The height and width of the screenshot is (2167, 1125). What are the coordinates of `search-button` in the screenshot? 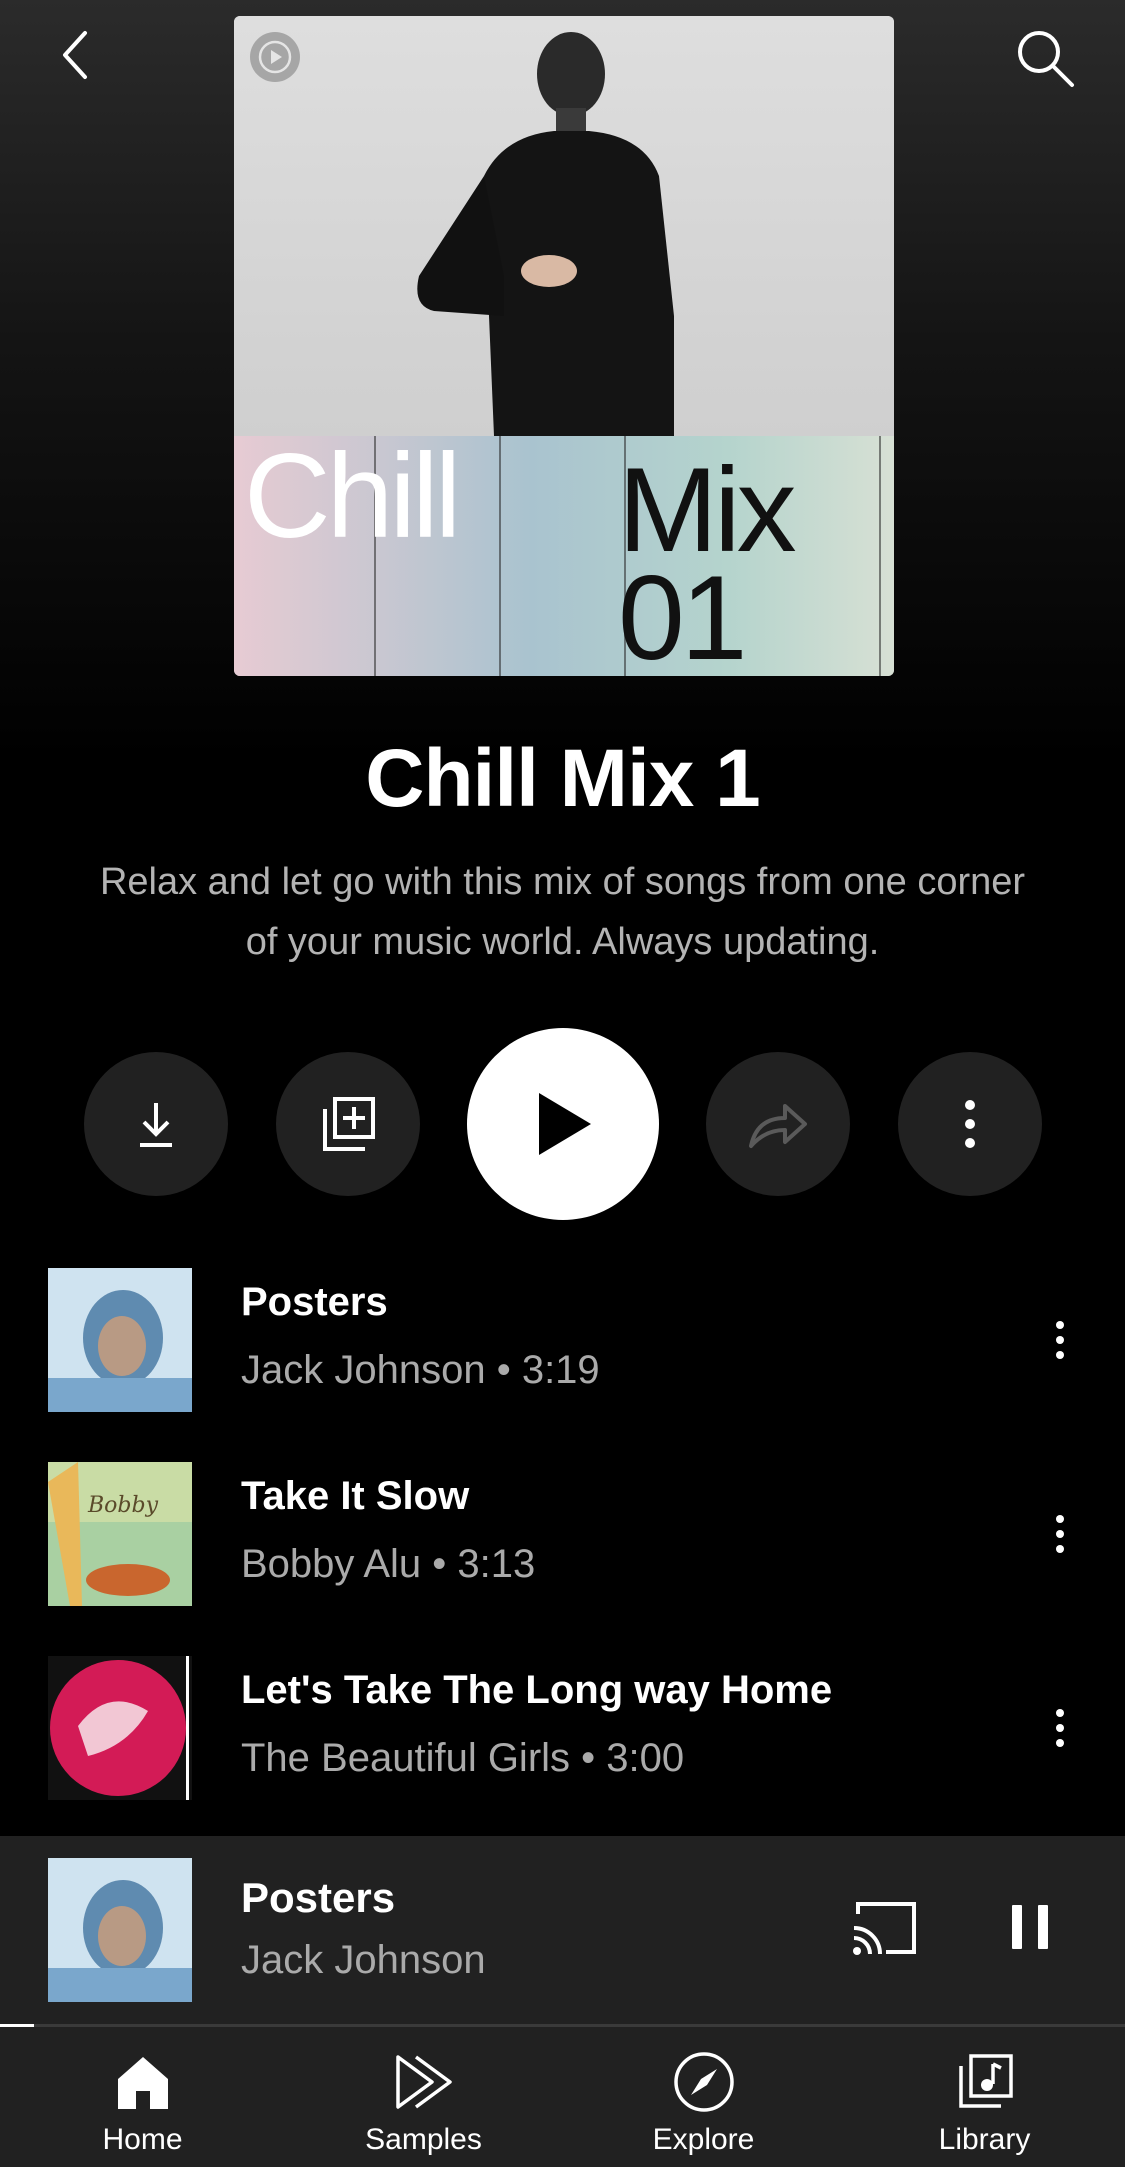 It's located at (1045, 58).